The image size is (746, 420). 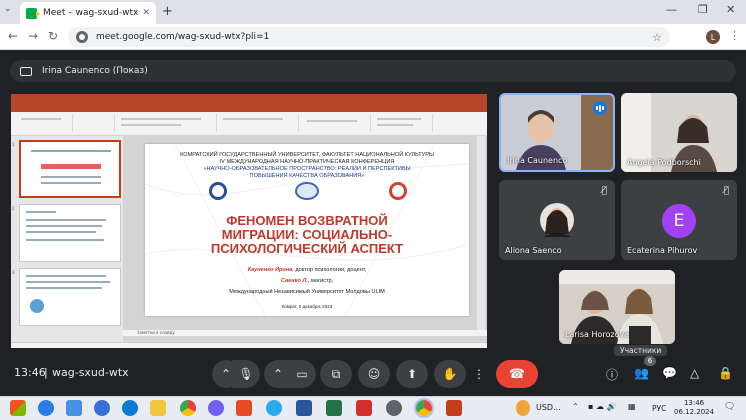 What do you see at coordinates (662, 250) in the screenshot?
I see `participant-name: Ecaterina Pihurov` at bounding box center [662, 250].